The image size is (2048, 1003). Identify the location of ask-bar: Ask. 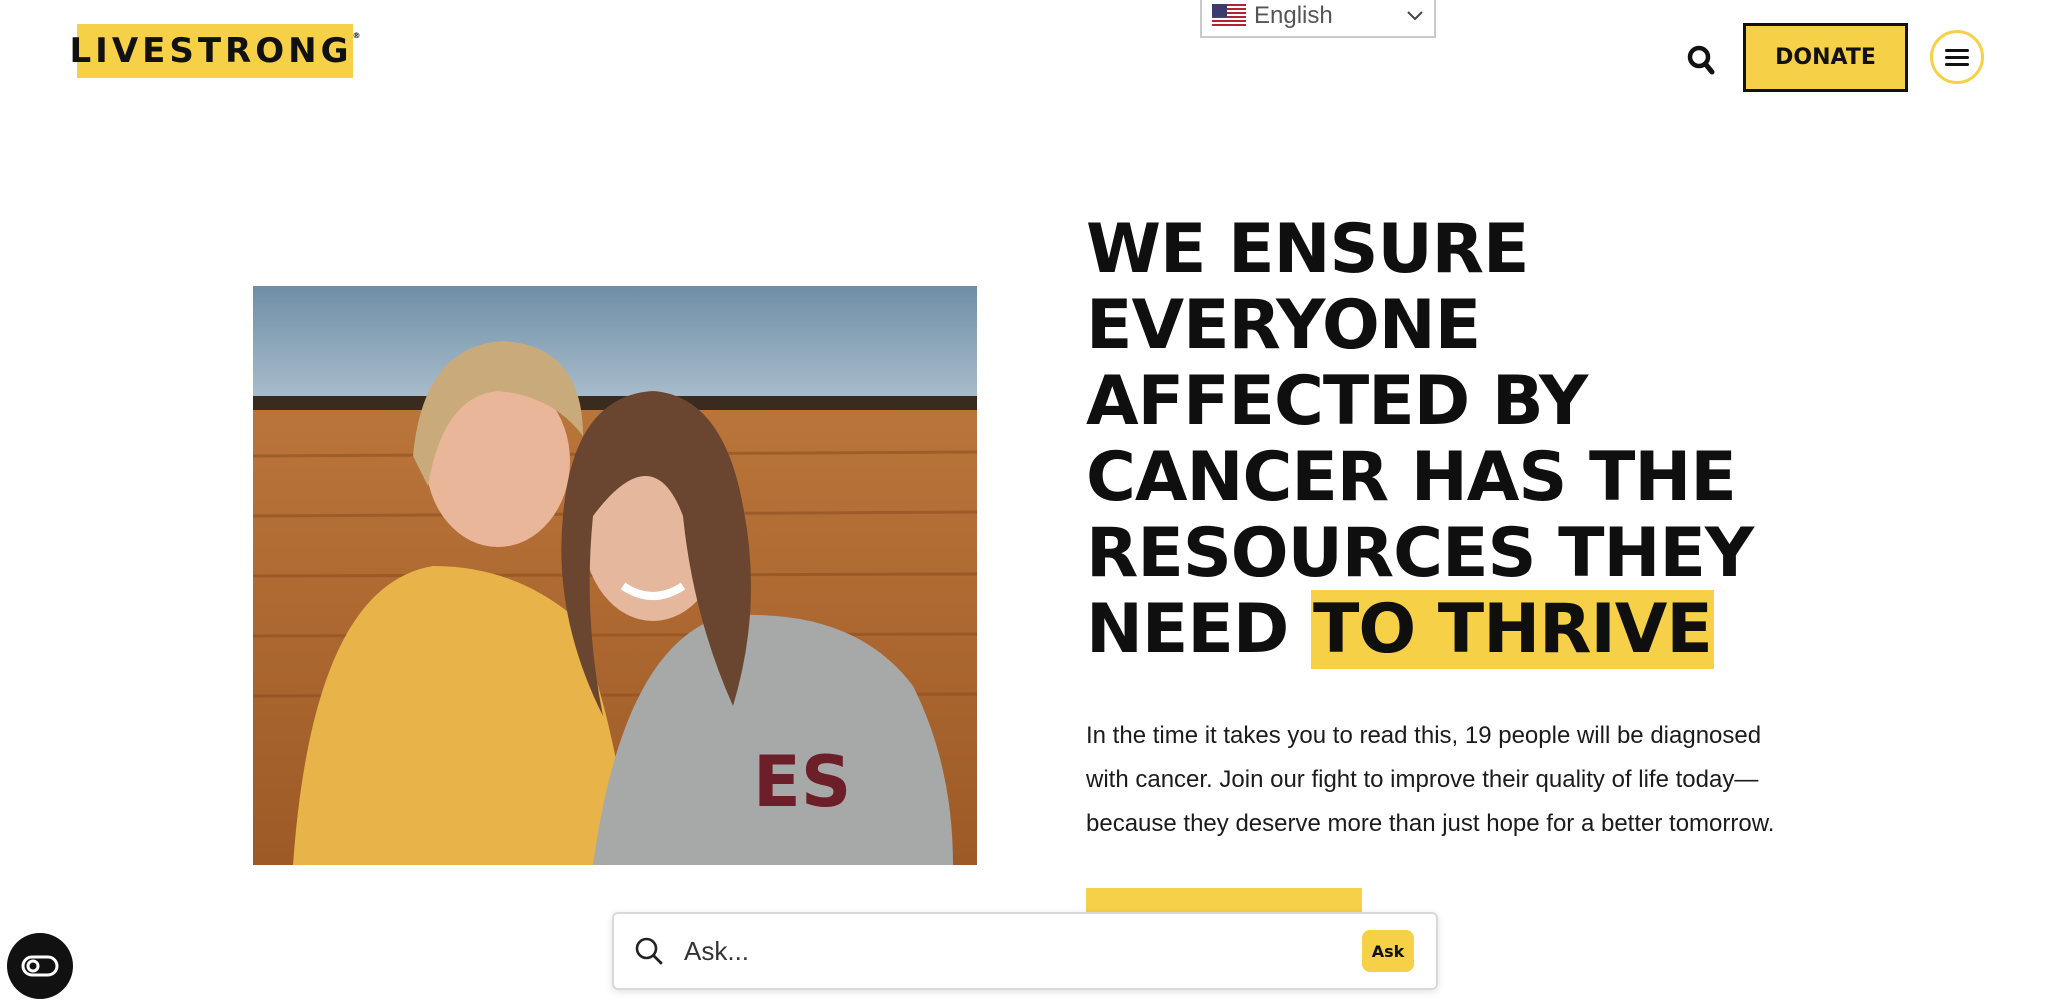
(1025, 951).